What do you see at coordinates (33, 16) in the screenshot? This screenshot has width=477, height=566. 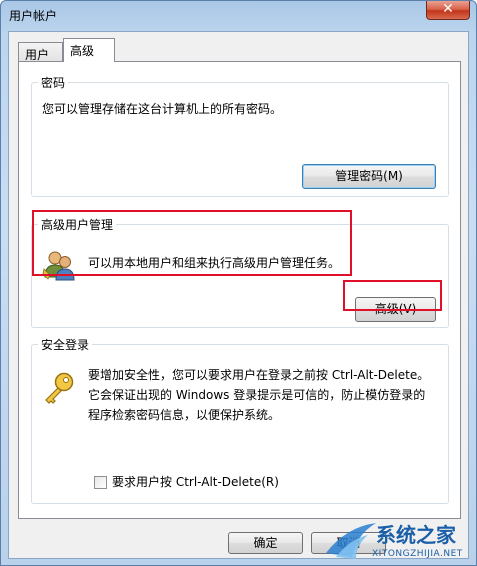 I see `window-title: 用户帐户` at bounding box center [33, 16].